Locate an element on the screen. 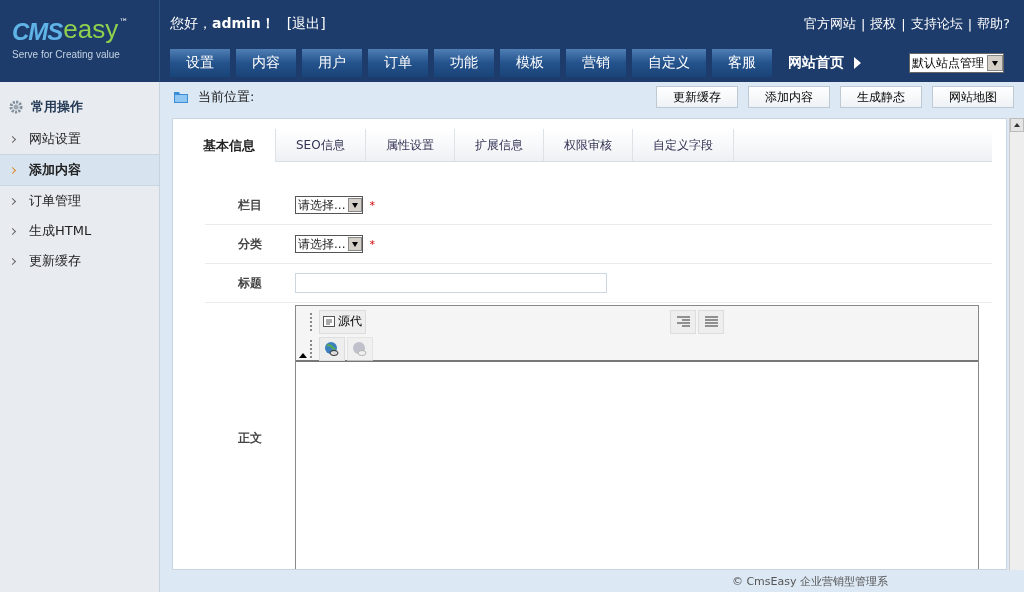 The image size is (1024, 592). tab: 属性设置 is located at coordinates (410, 145).